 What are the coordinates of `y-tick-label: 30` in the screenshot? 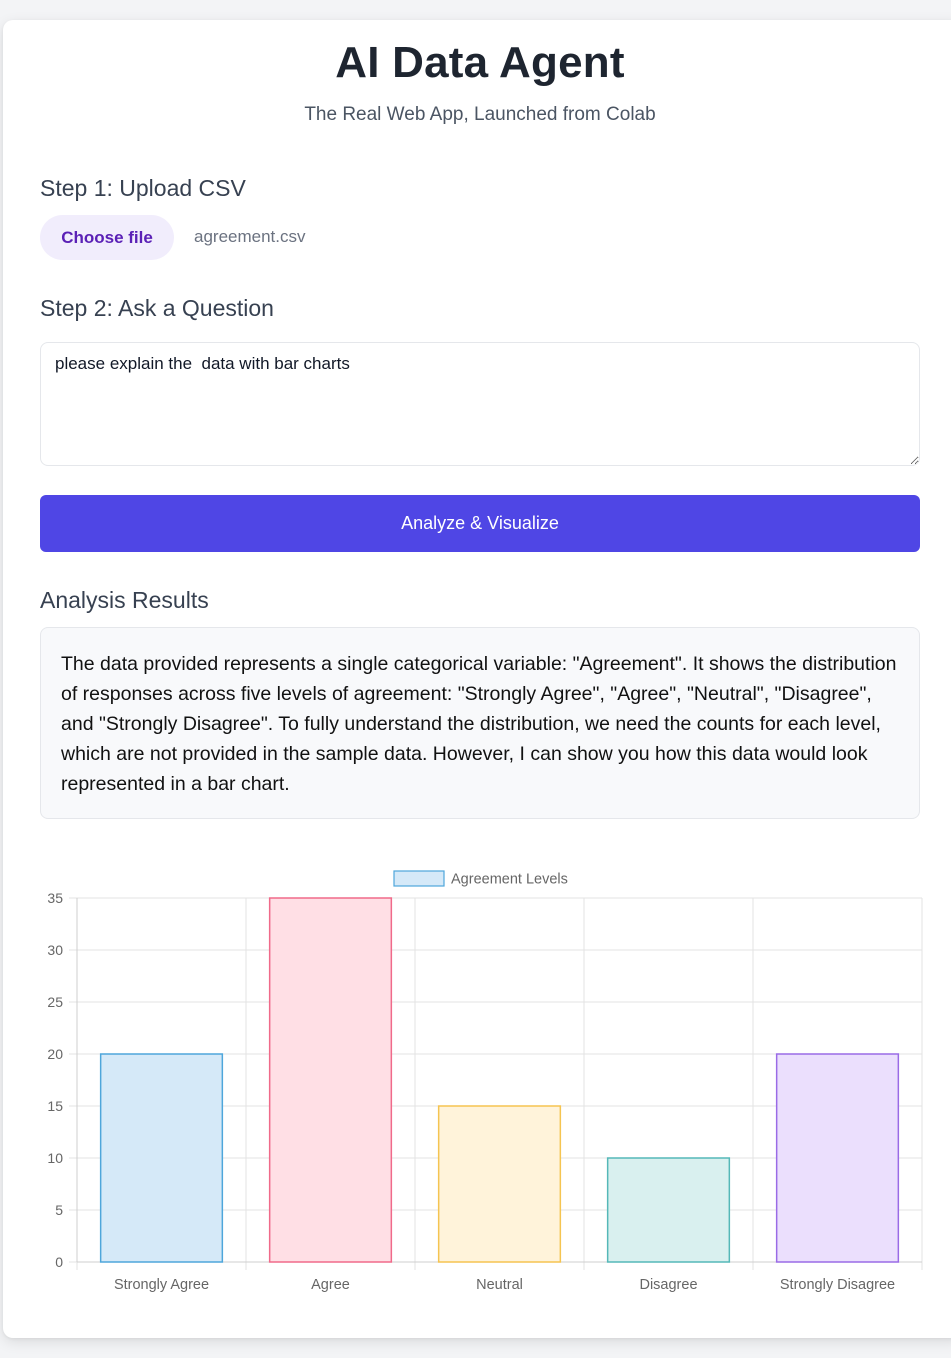 It's located at (55, 950).